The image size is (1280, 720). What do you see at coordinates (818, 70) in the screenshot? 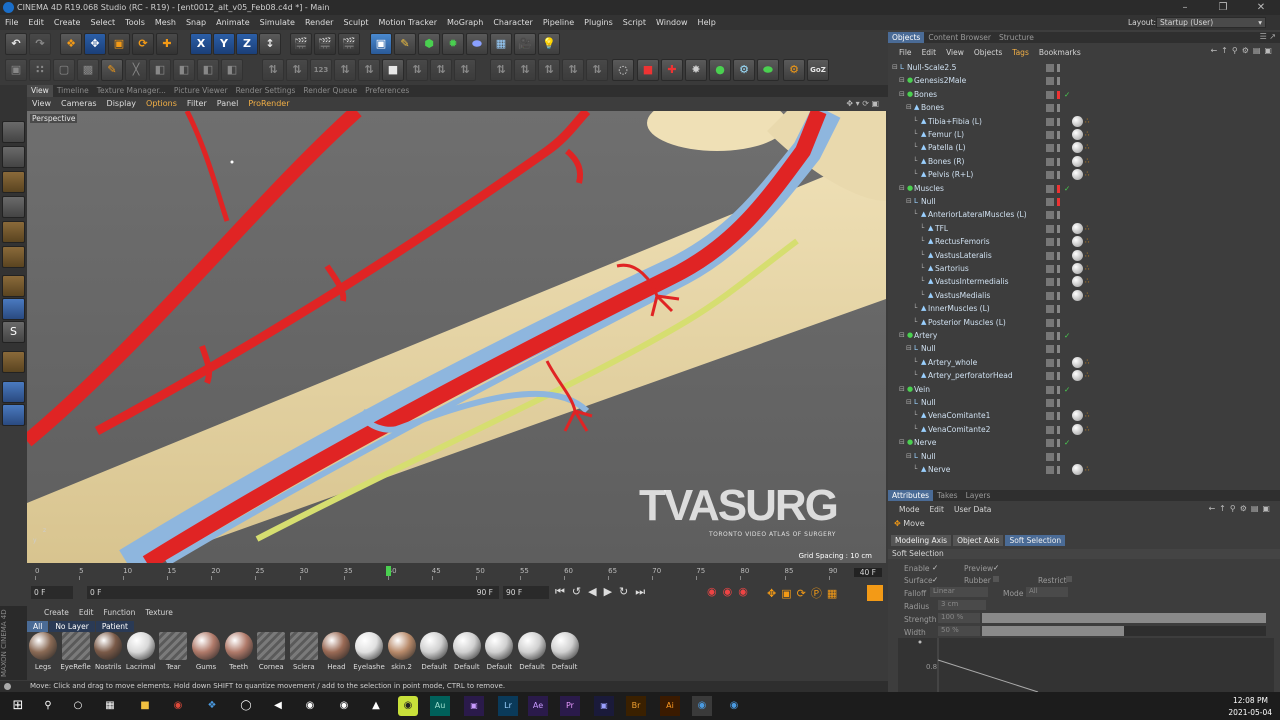
I see `goz-icon: GoZ` at bounding box center [818, 70].